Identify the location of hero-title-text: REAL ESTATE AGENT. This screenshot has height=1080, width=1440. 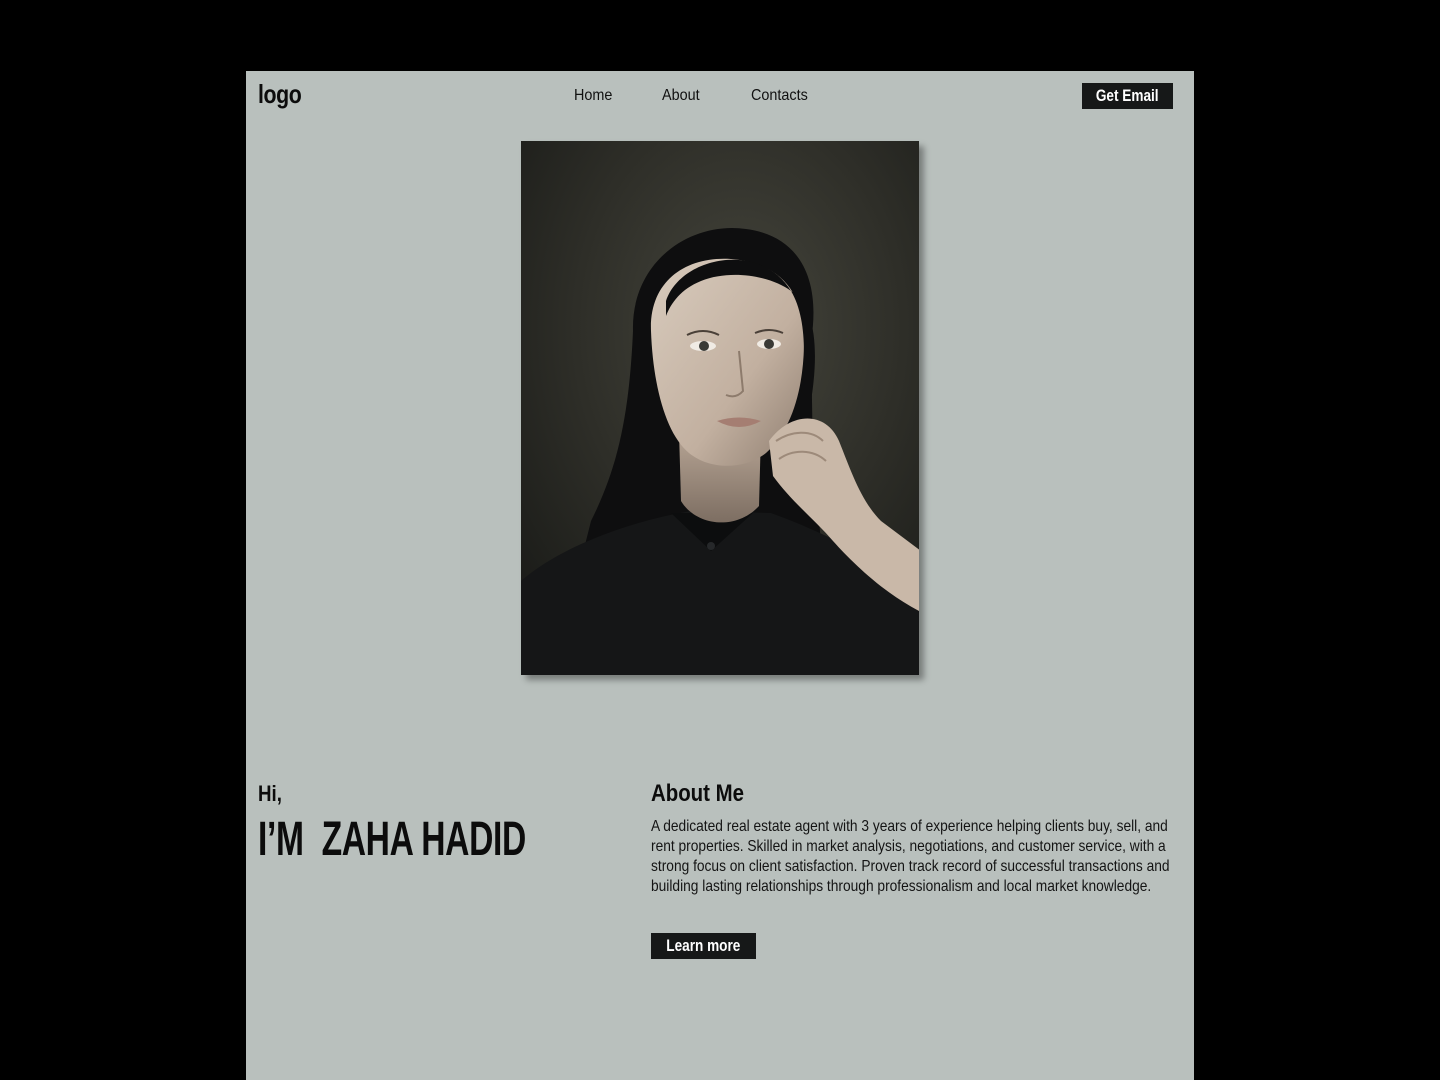
(849, 641).